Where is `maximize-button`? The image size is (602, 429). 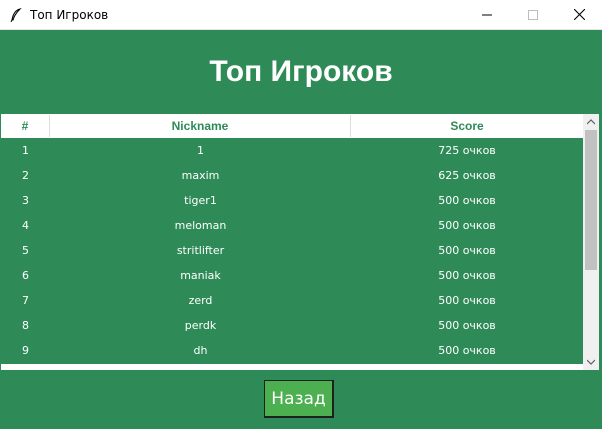 maximize-button is located at coordinates (533, 15).